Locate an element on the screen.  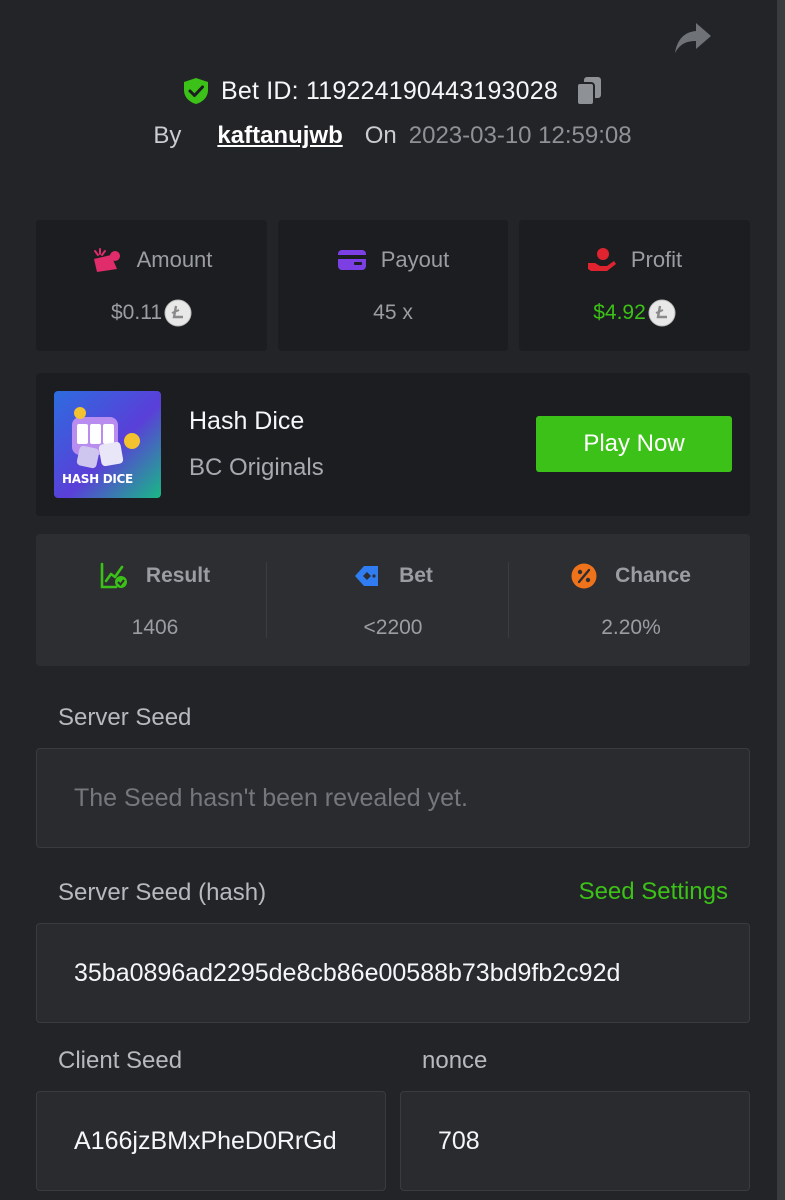
result-label: Result is located at coordinates (178, 575).